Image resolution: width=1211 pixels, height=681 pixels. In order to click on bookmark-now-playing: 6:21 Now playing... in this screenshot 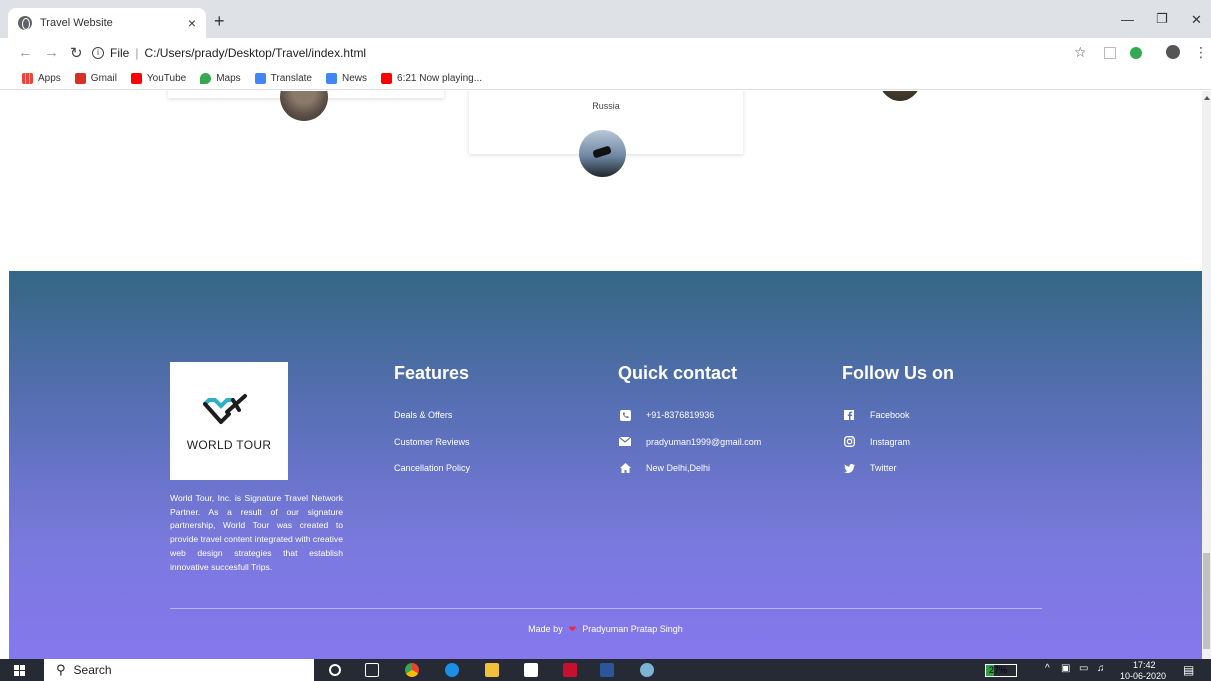, I will do `click(431, 78)`.